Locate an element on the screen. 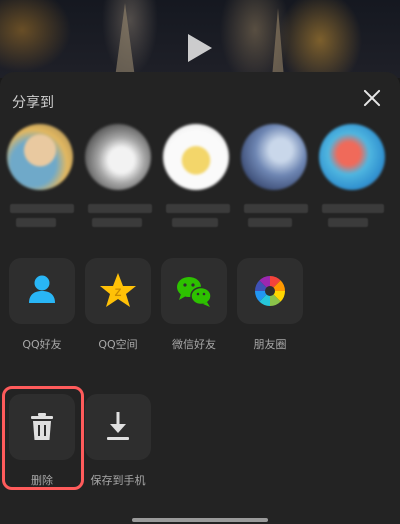  app-tile: Z is located at coordinates (118, 291).